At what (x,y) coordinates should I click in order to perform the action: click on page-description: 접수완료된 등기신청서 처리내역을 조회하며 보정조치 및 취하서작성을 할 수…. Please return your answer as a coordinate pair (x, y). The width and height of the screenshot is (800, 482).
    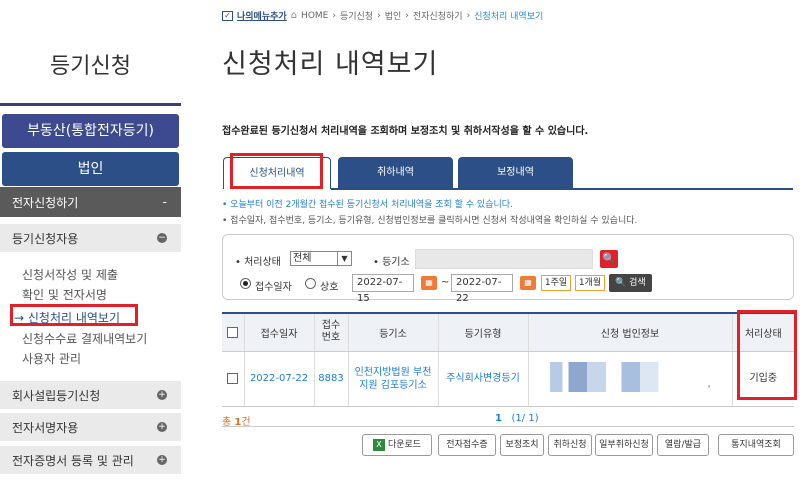
    Looking at the image, I should click on (405, 131).